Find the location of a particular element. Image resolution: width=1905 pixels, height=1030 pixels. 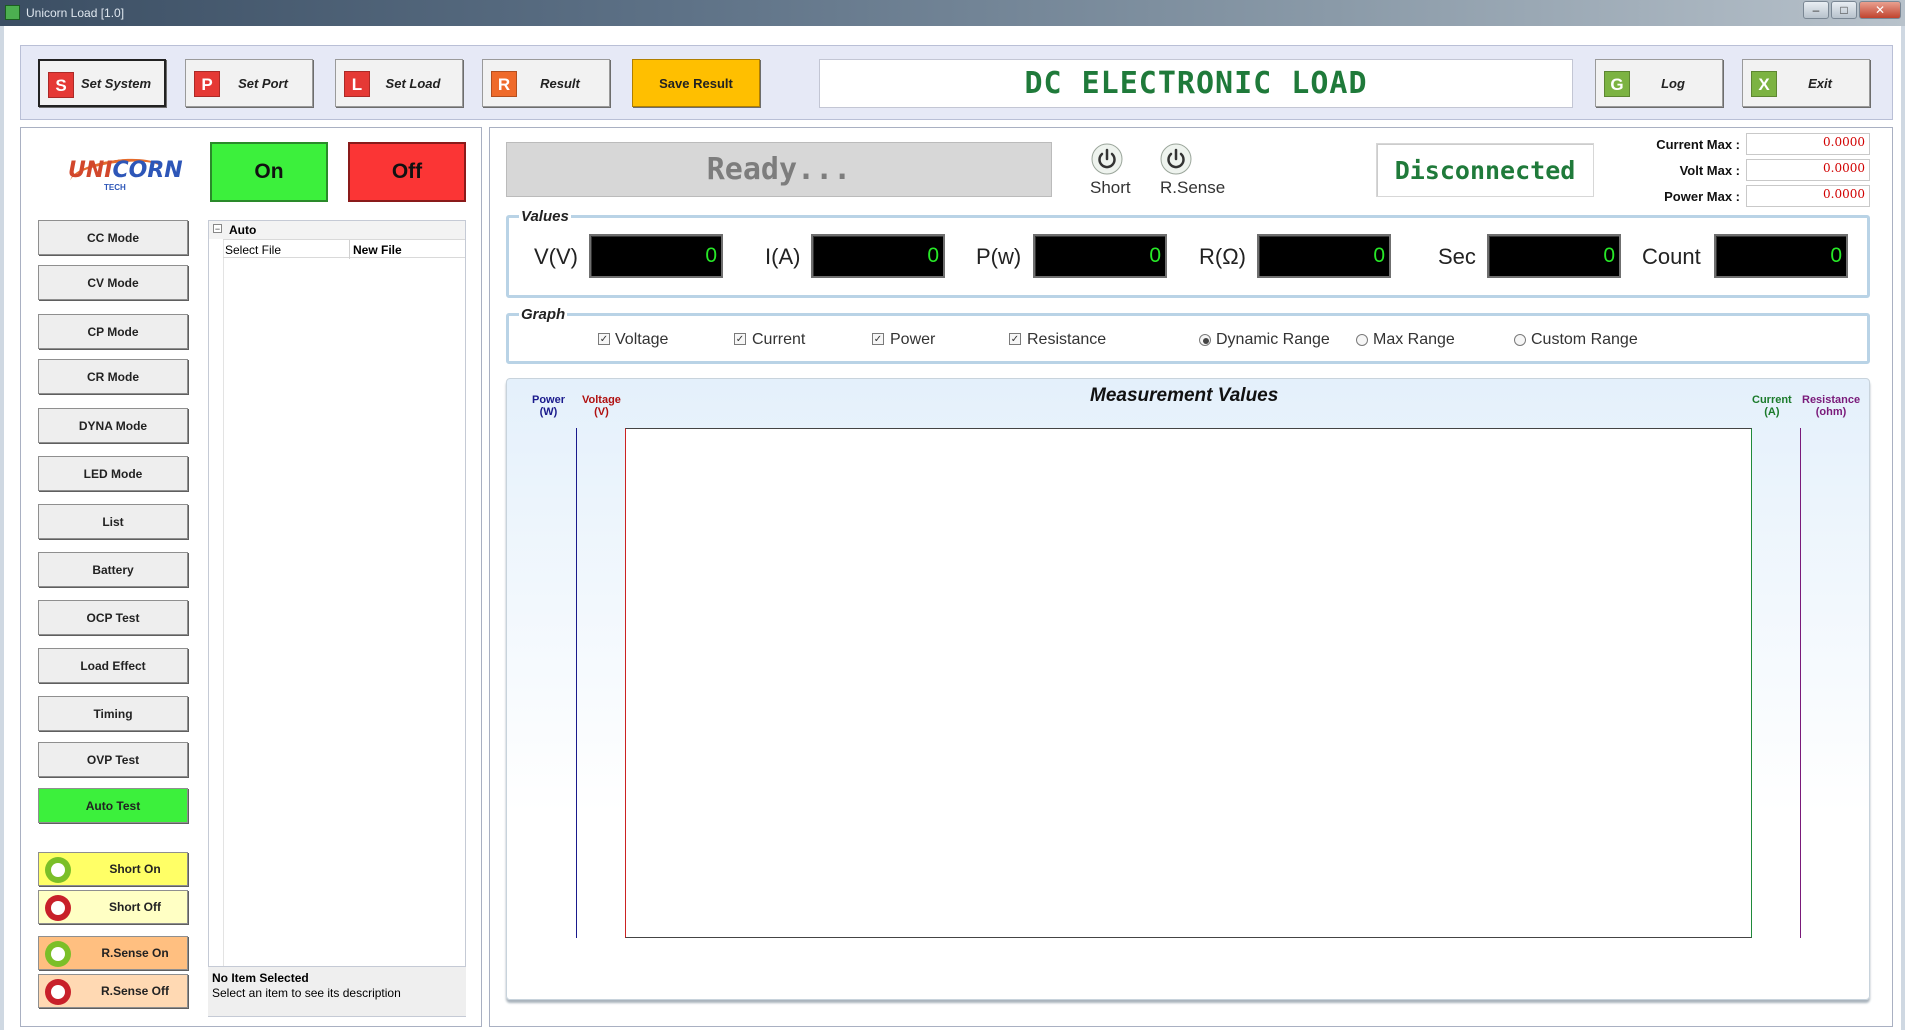

short-power-icon is located at coordinates (1107, 159).